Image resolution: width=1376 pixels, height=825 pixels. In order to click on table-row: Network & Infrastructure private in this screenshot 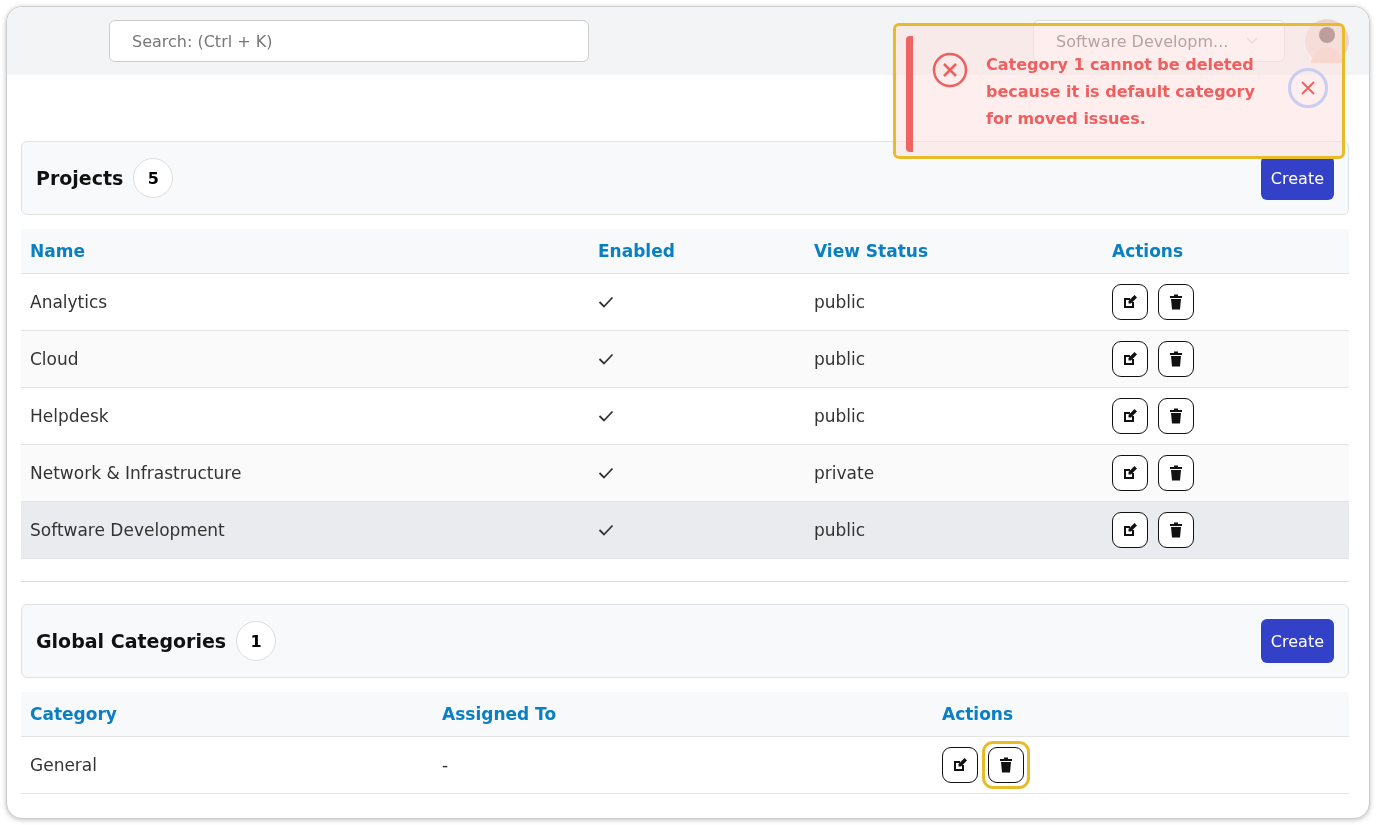, I will do `click(685, 473)`.